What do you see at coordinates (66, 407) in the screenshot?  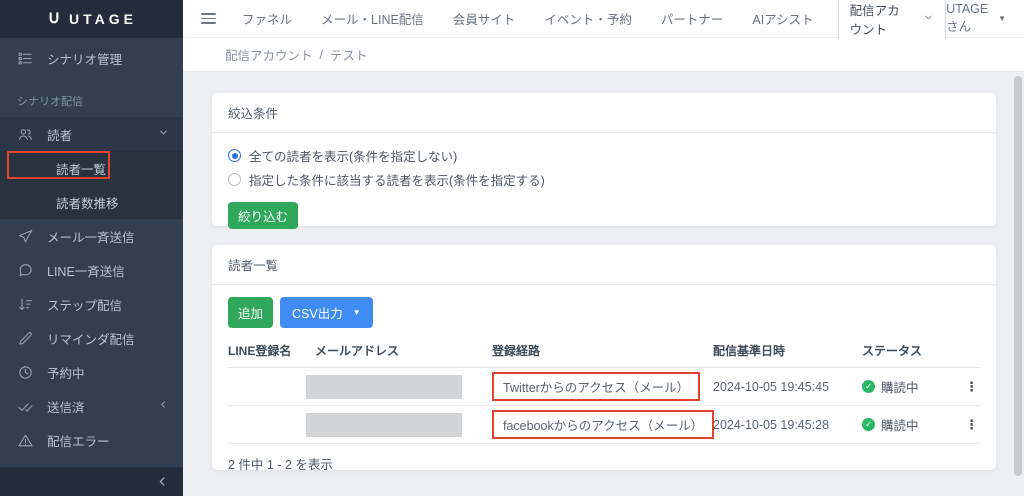 I see `sidebar-item-label: 送信済` at bounding box center [66, 407].